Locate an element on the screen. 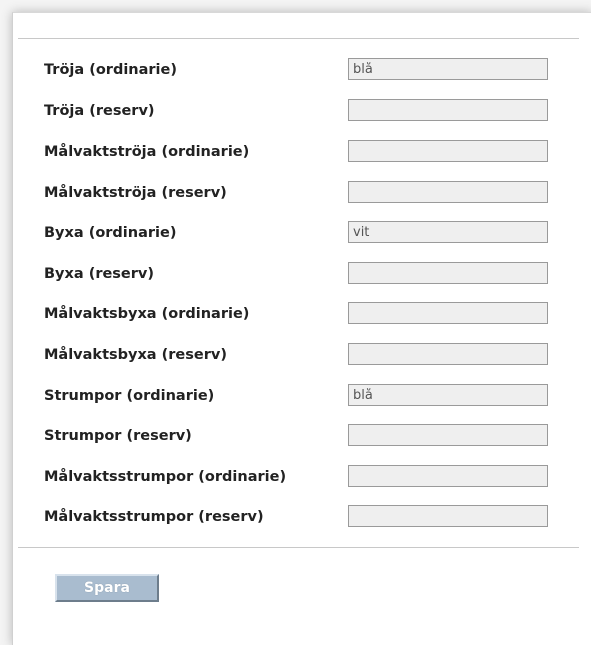 The height and width of the screenshot is (645, 591). form-row-strumpor-ordinarie: Strumpor (ordinarie) is located at coordinates (304, 398).